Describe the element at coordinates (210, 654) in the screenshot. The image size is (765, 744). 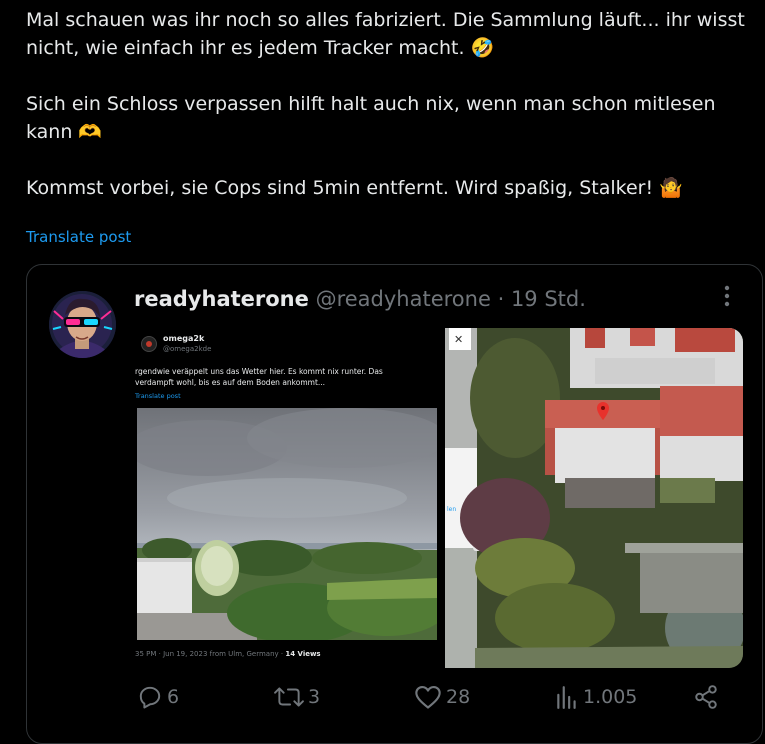
I see `embedded-post-timestamp: 35 PM · Jun 19, 2023 from Ulm, Germany ·` at that location.